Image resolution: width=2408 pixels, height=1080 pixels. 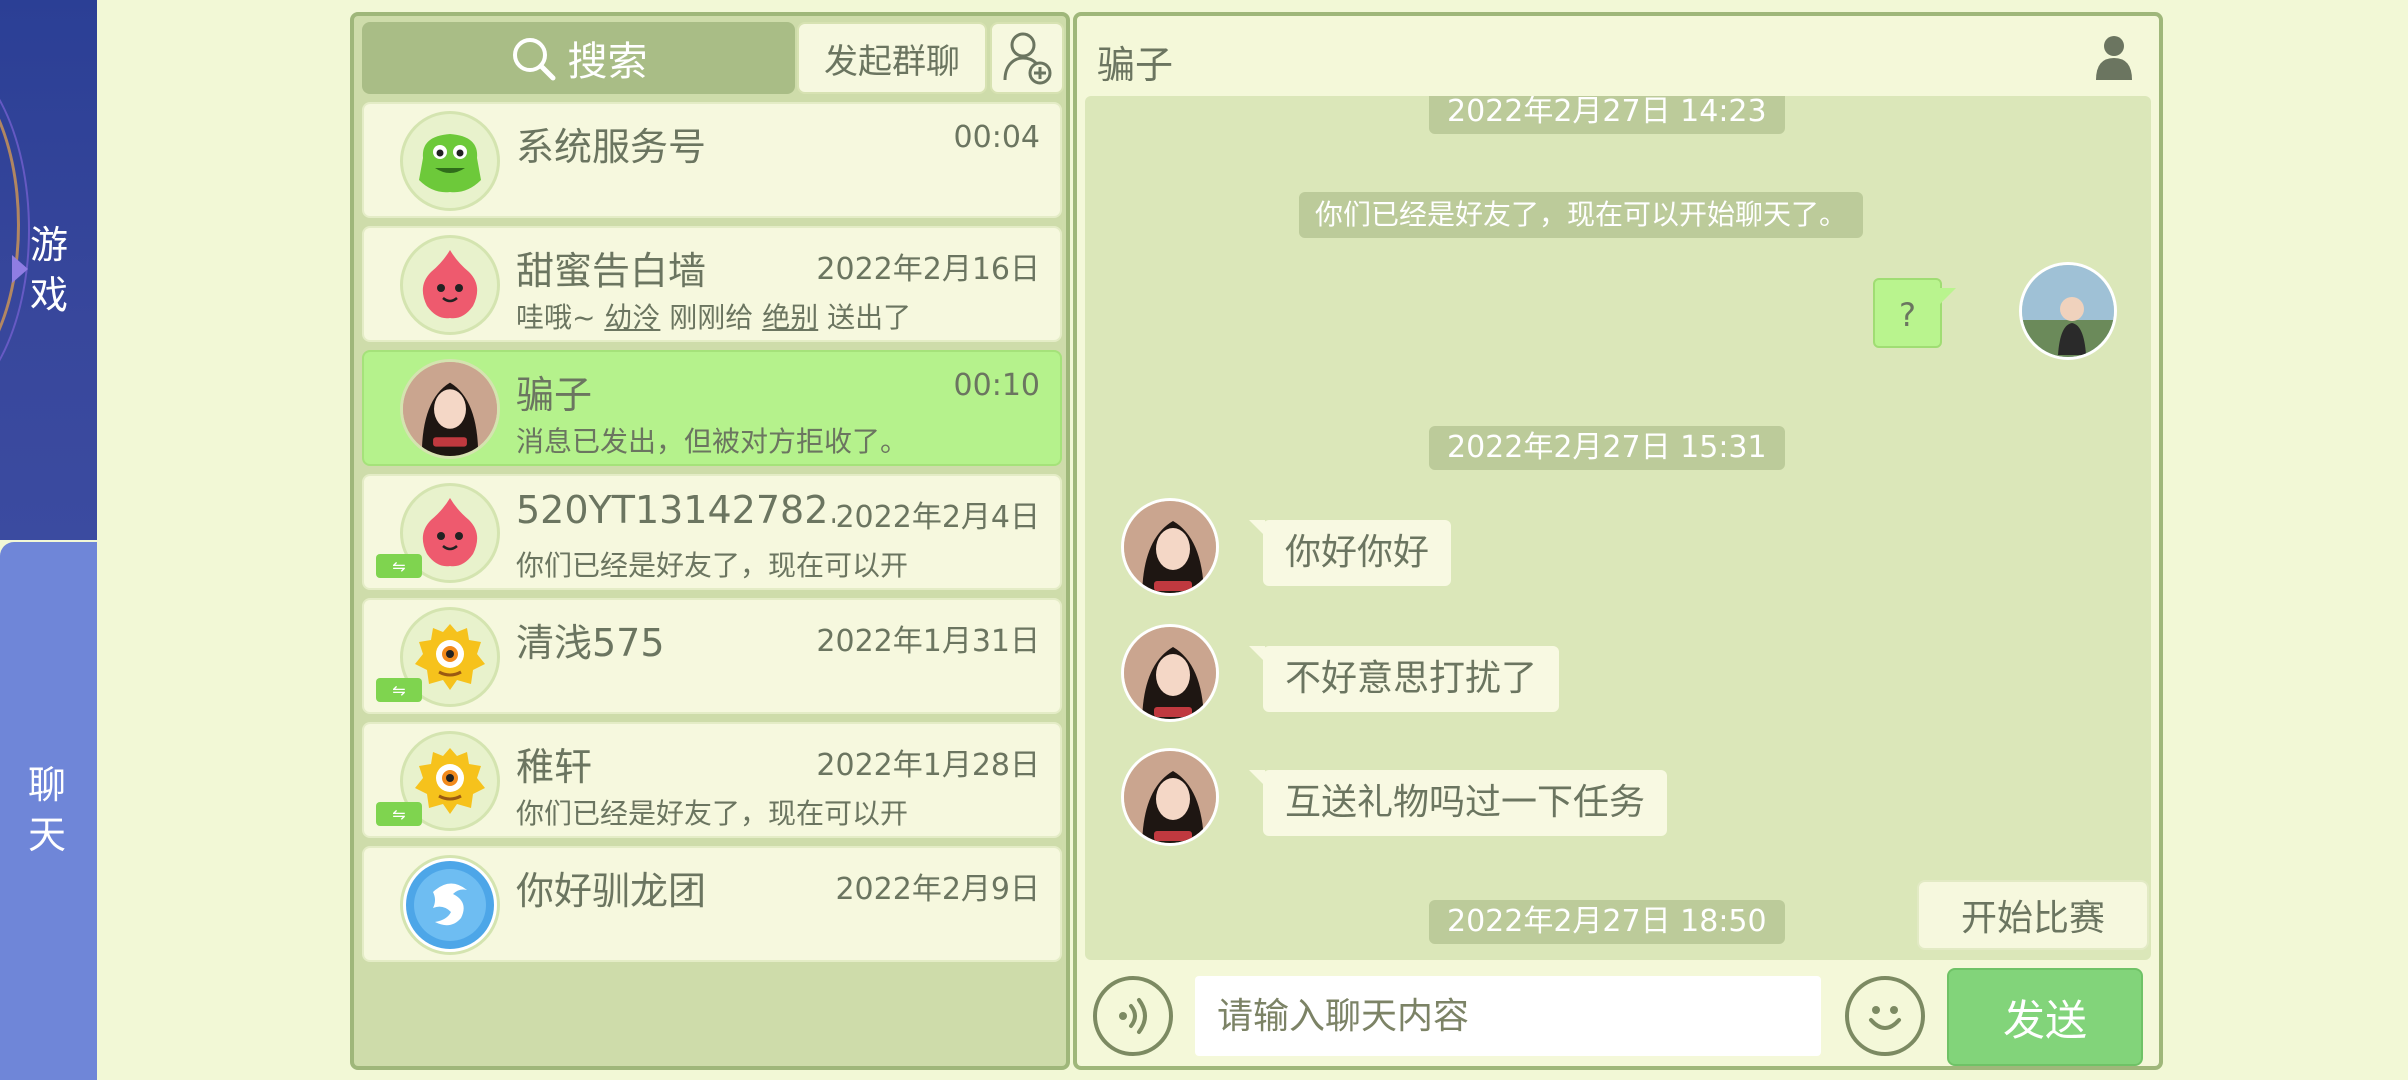 I want to click on left-navigation: 游 戏 聊 天, so click(x=48, y=540).